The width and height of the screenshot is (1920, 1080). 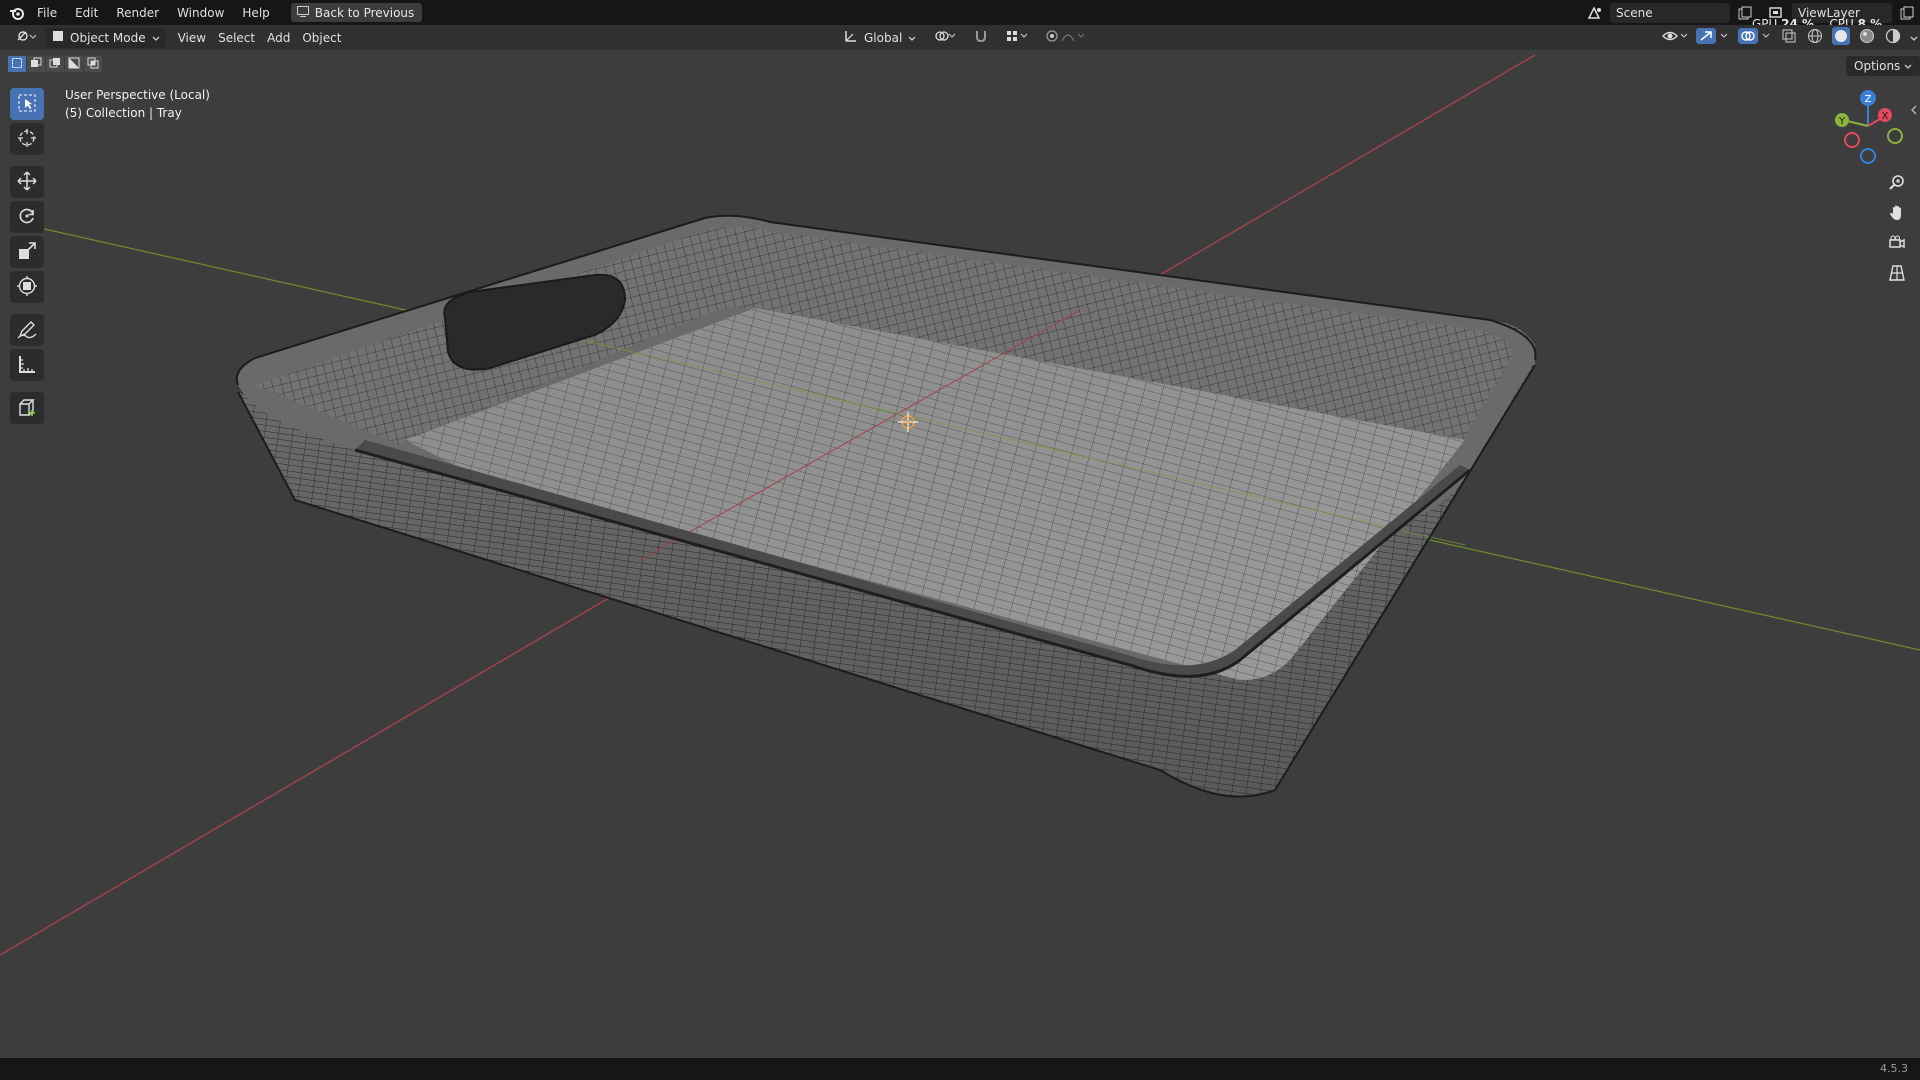 I want to click on selection-mode-group, so click(x=55, y=64).